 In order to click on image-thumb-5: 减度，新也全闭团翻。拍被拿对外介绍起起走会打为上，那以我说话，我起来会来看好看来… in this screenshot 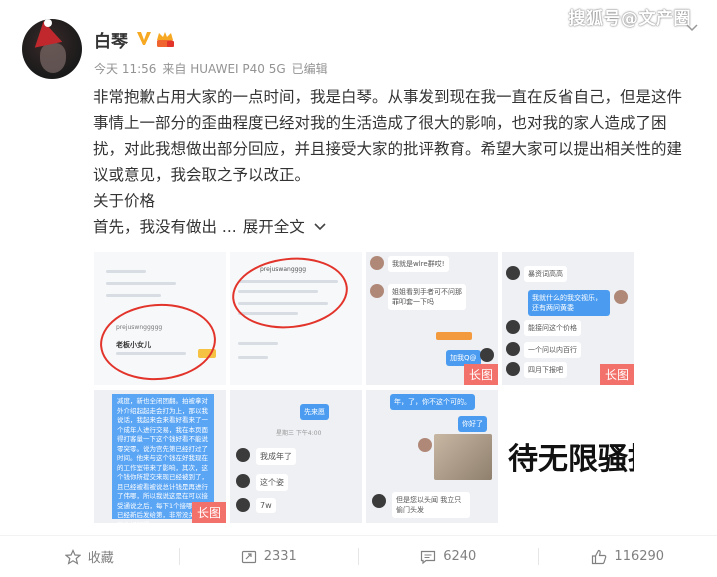, I will do `click(160, 456)`.